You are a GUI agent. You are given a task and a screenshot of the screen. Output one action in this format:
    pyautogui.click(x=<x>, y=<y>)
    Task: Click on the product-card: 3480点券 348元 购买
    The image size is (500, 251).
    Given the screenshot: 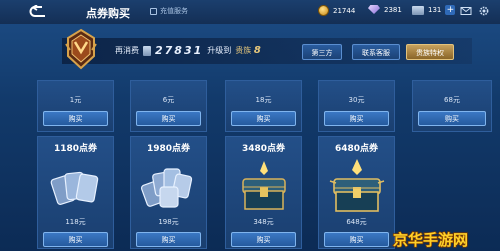 What is the action you would take?
    pyautogui.click(x=263, y=192)
    